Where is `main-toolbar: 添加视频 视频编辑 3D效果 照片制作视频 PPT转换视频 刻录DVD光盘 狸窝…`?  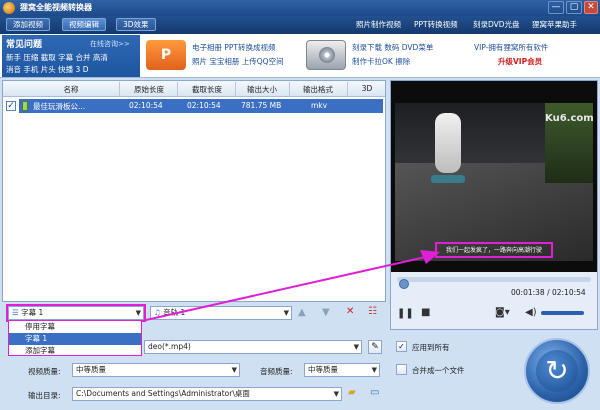 main-toolbar: 添加视频 视频编辑 3D效果 照片制作视频 PPT转换视频 刻录DVD光盘 狸窝… is located at coordinates (300, 25).